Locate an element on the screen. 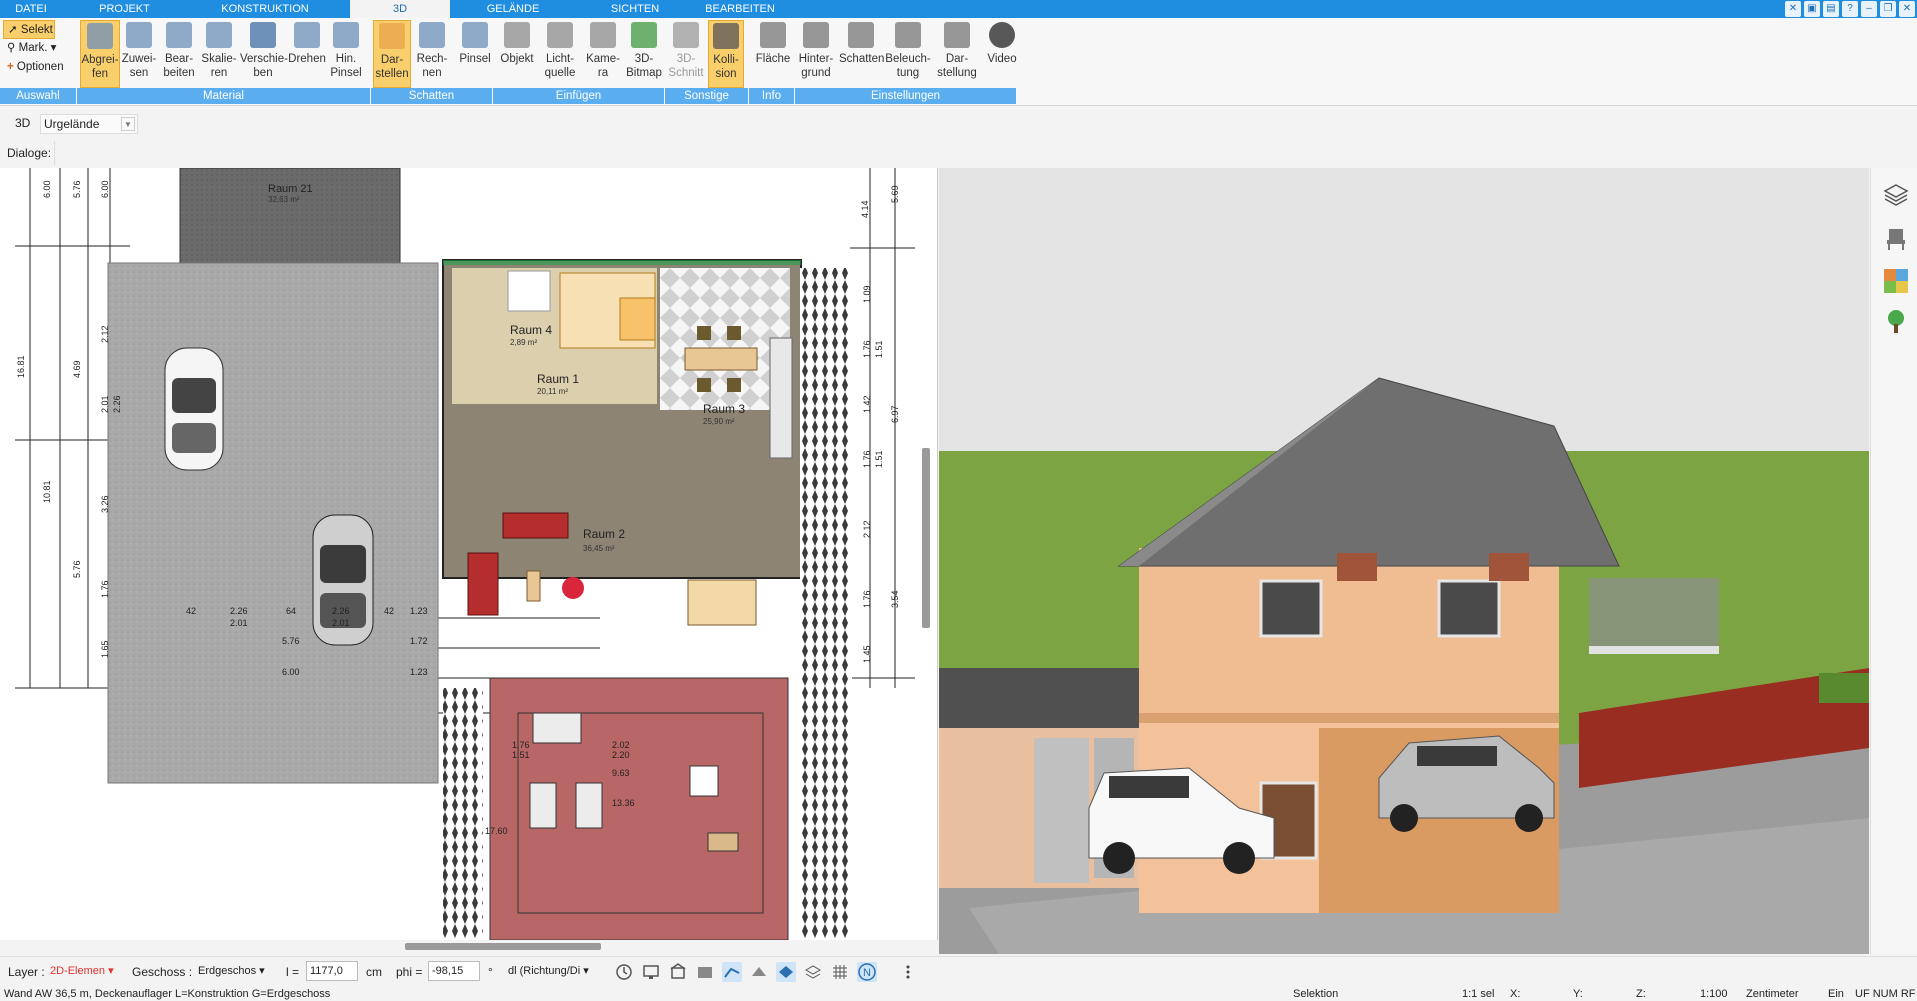 This screenshot has width=1917, height=1001. optionen-button: + Optionen is located at coordinates (39, 67).